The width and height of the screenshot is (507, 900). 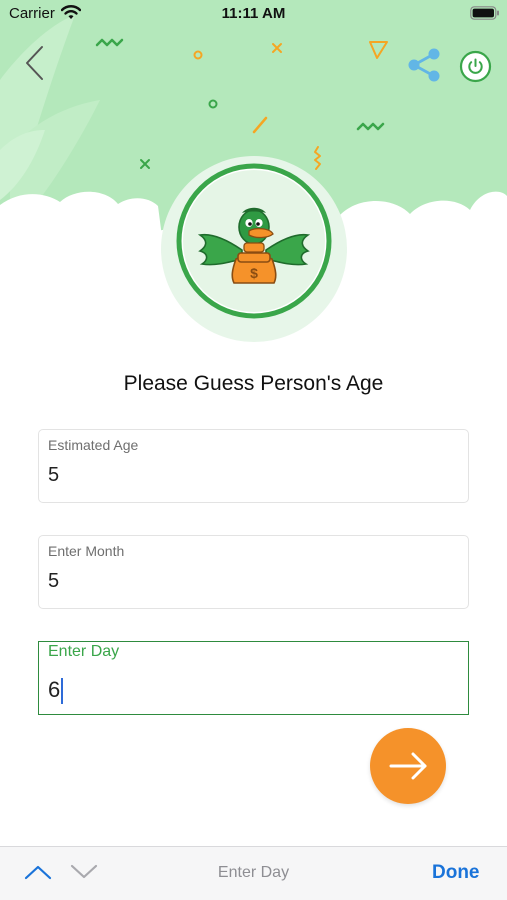 I want to click on enter-month-field: Enter Month 5, so click(x=253, y=572).